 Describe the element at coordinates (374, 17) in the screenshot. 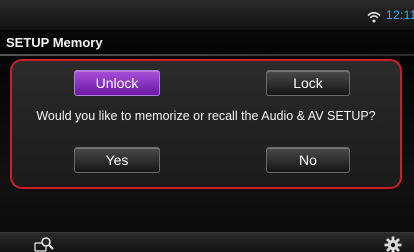

I see `wifi-icon` at that location.